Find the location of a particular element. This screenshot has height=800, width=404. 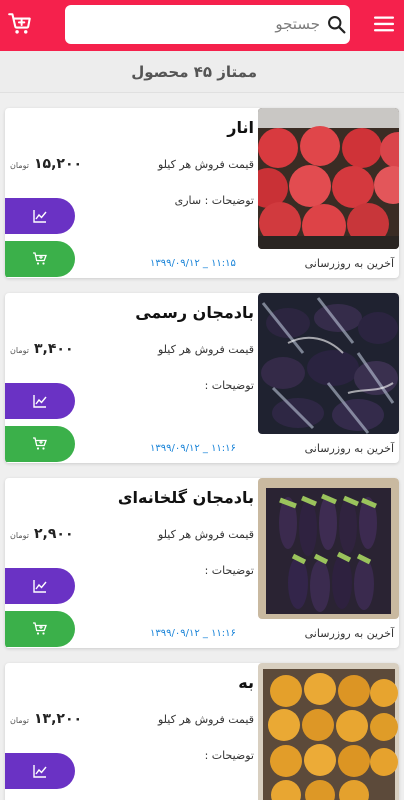

search-icon is located at coordinates (336, 24).